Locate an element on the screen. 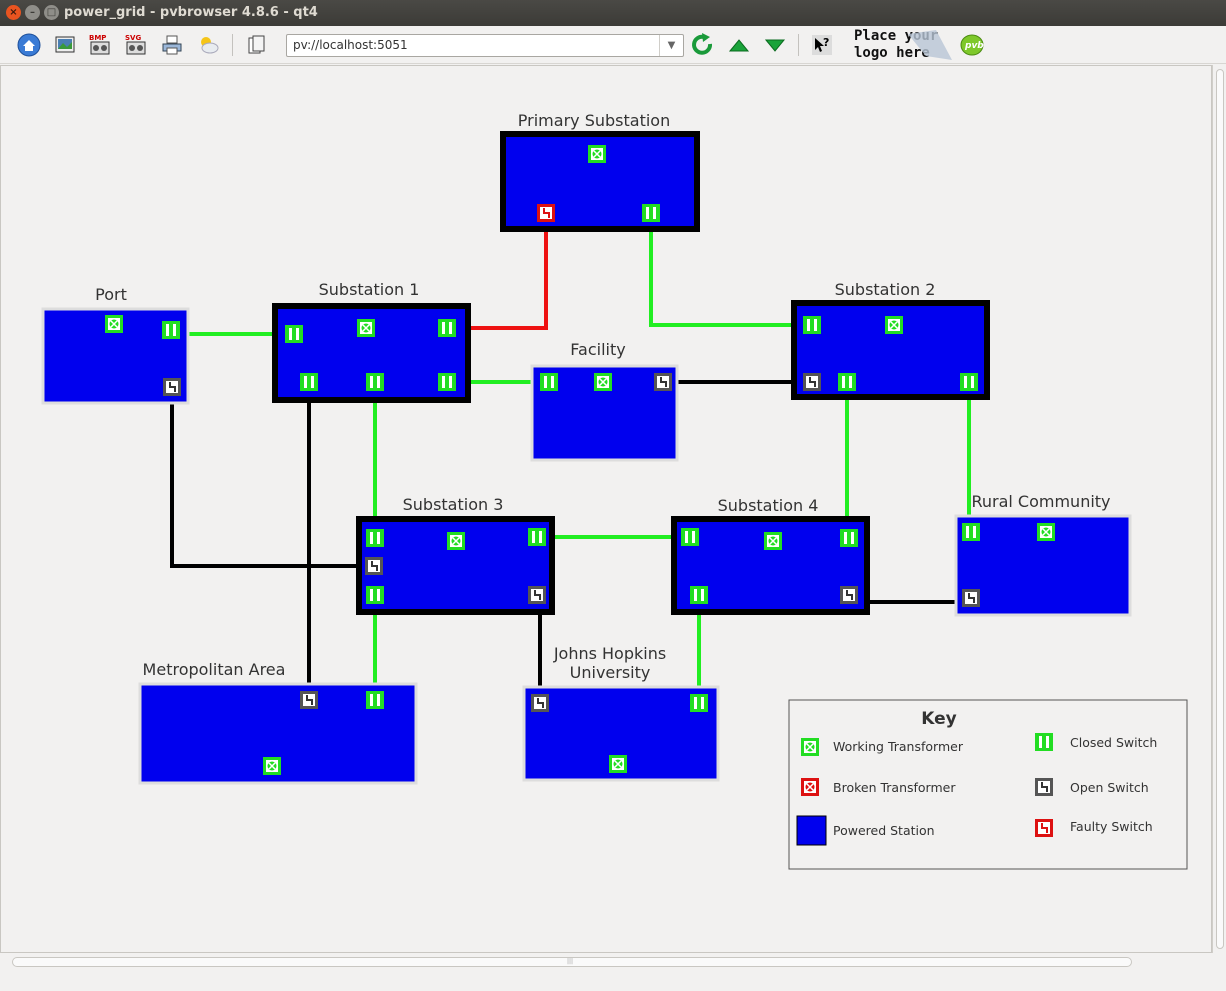 Image resolution: width=1226 pixels, height=991 pixels. window-titlebar: × – □ power_grid - pvbrowser 4.8.6 - qt4 is located at coordinates (613, 13).